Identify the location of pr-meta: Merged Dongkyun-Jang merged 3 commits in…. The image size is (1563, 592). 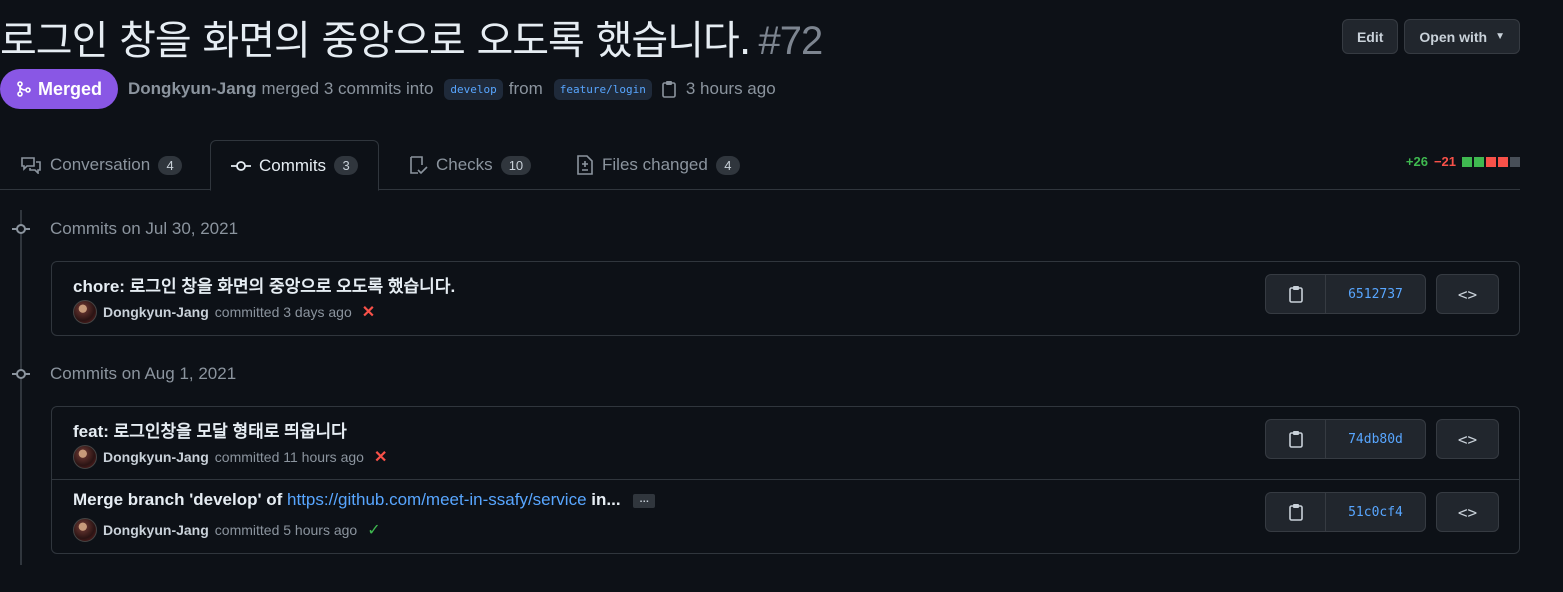
(388, 89).